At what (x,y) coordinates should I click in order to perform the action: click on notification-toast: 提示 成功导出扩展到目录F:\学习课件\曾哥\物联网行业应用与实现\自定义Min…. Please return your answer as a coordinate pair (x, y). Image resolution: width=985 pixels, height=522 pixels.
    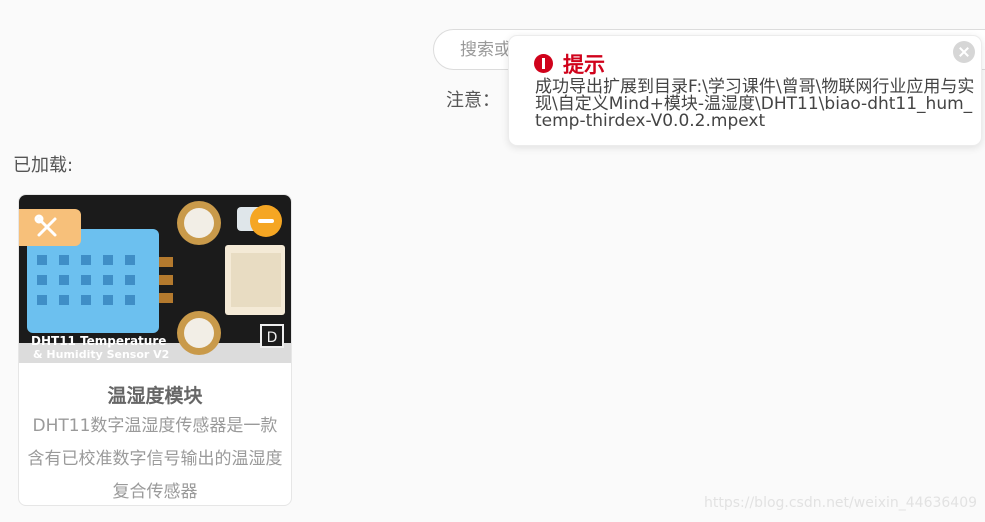
    Looking at the image, I should click on (745, 90).